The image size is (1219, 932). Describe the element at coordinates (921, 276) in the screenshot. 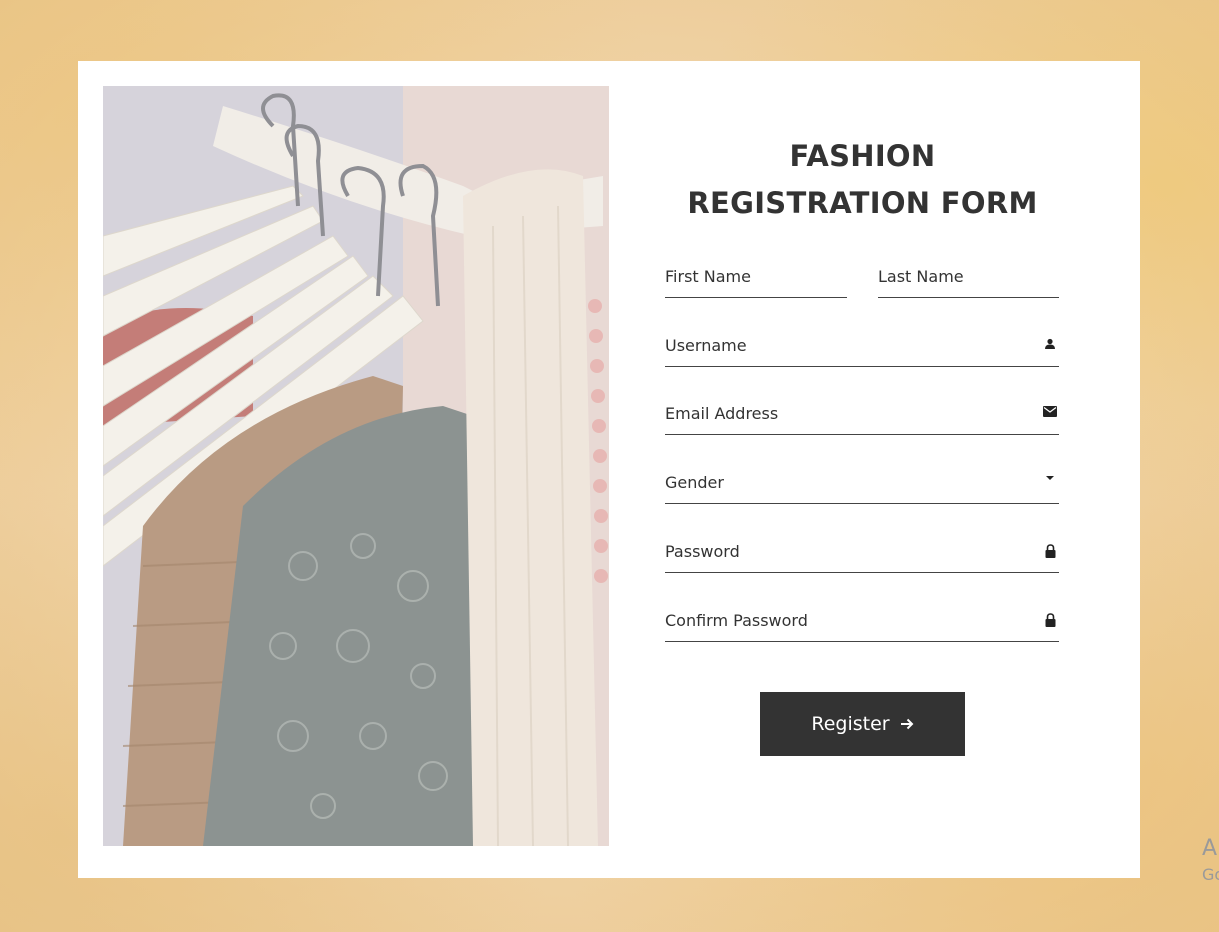

I see `last-name-label: Last Name` at that location.